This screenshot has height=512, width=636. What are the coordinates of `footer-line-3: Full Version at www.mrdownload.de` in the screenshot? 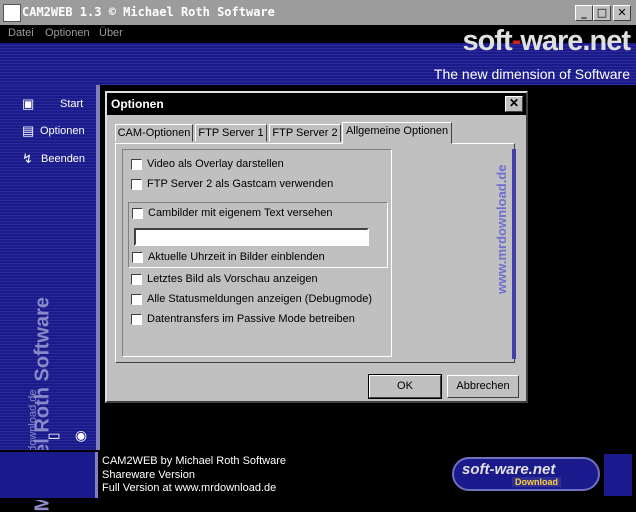 It's located at (189, 488).